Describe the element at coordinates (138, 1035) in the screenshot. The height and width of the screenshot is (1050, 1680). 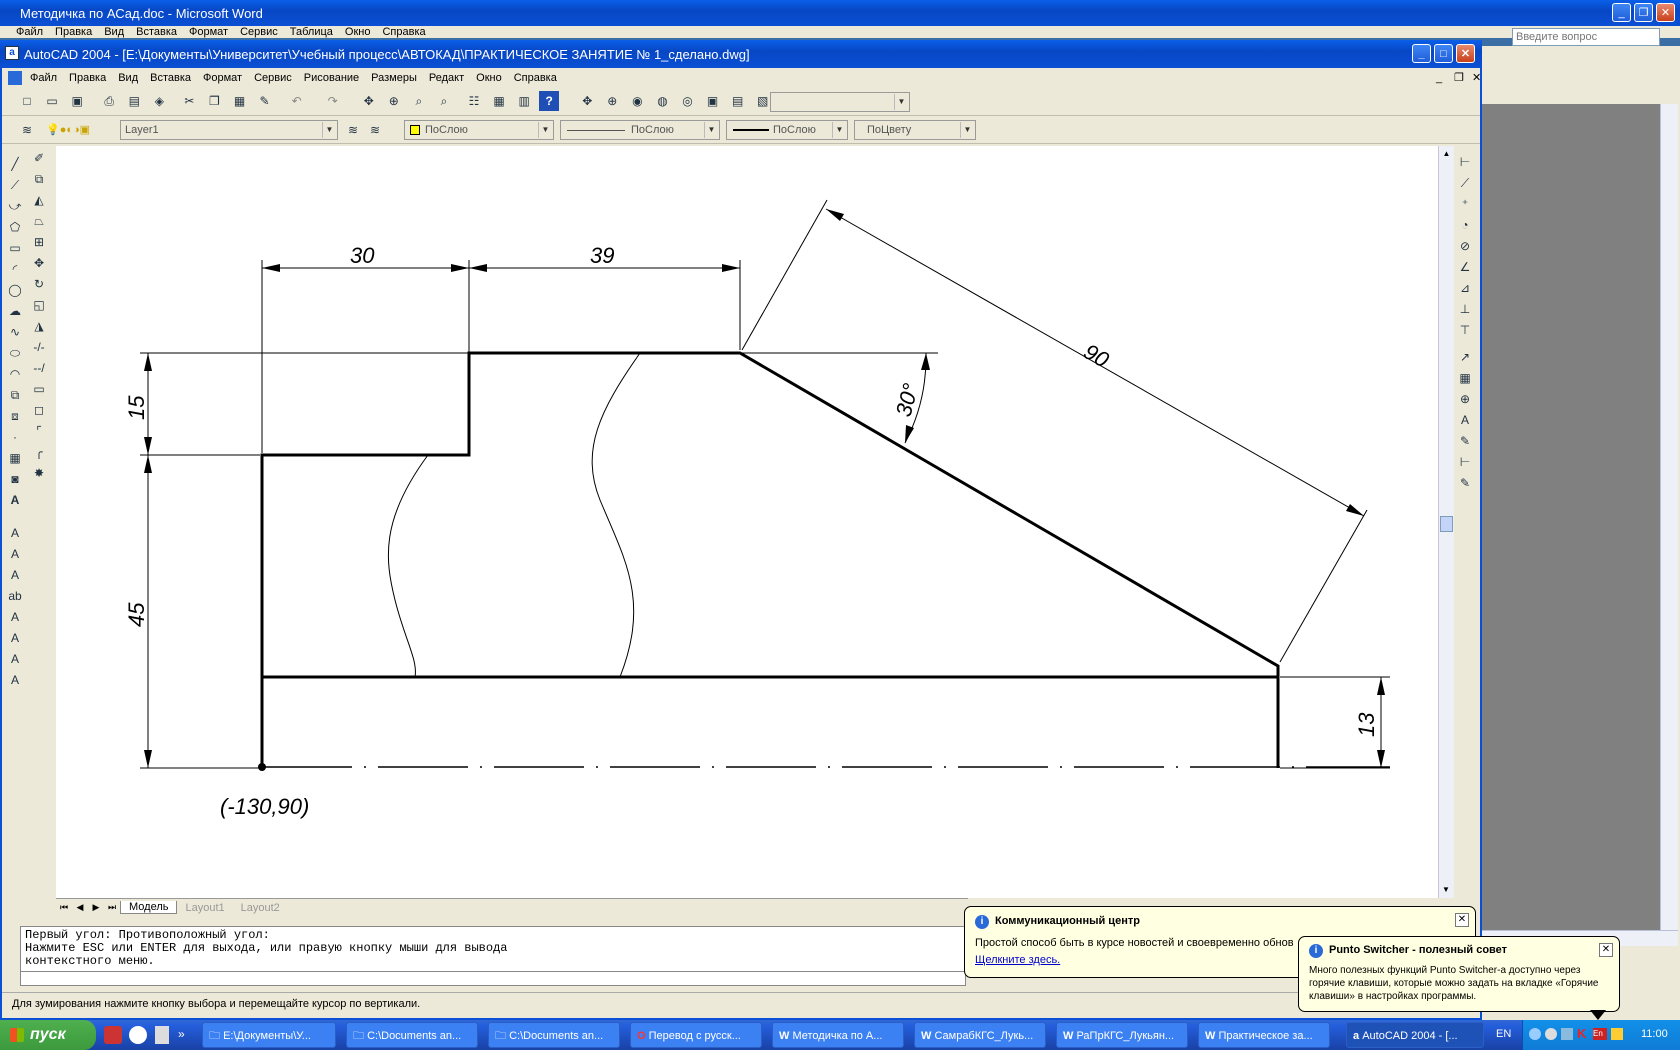
I see `quicklaunch-ie-icon` at that location.